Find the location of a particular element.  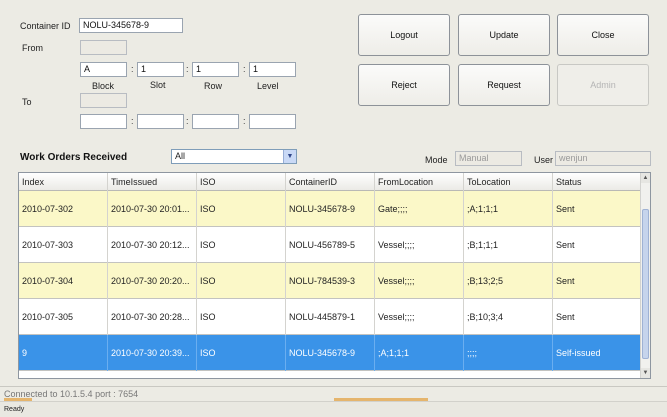

logout-button: Logout is located at coordinates (404, 35).